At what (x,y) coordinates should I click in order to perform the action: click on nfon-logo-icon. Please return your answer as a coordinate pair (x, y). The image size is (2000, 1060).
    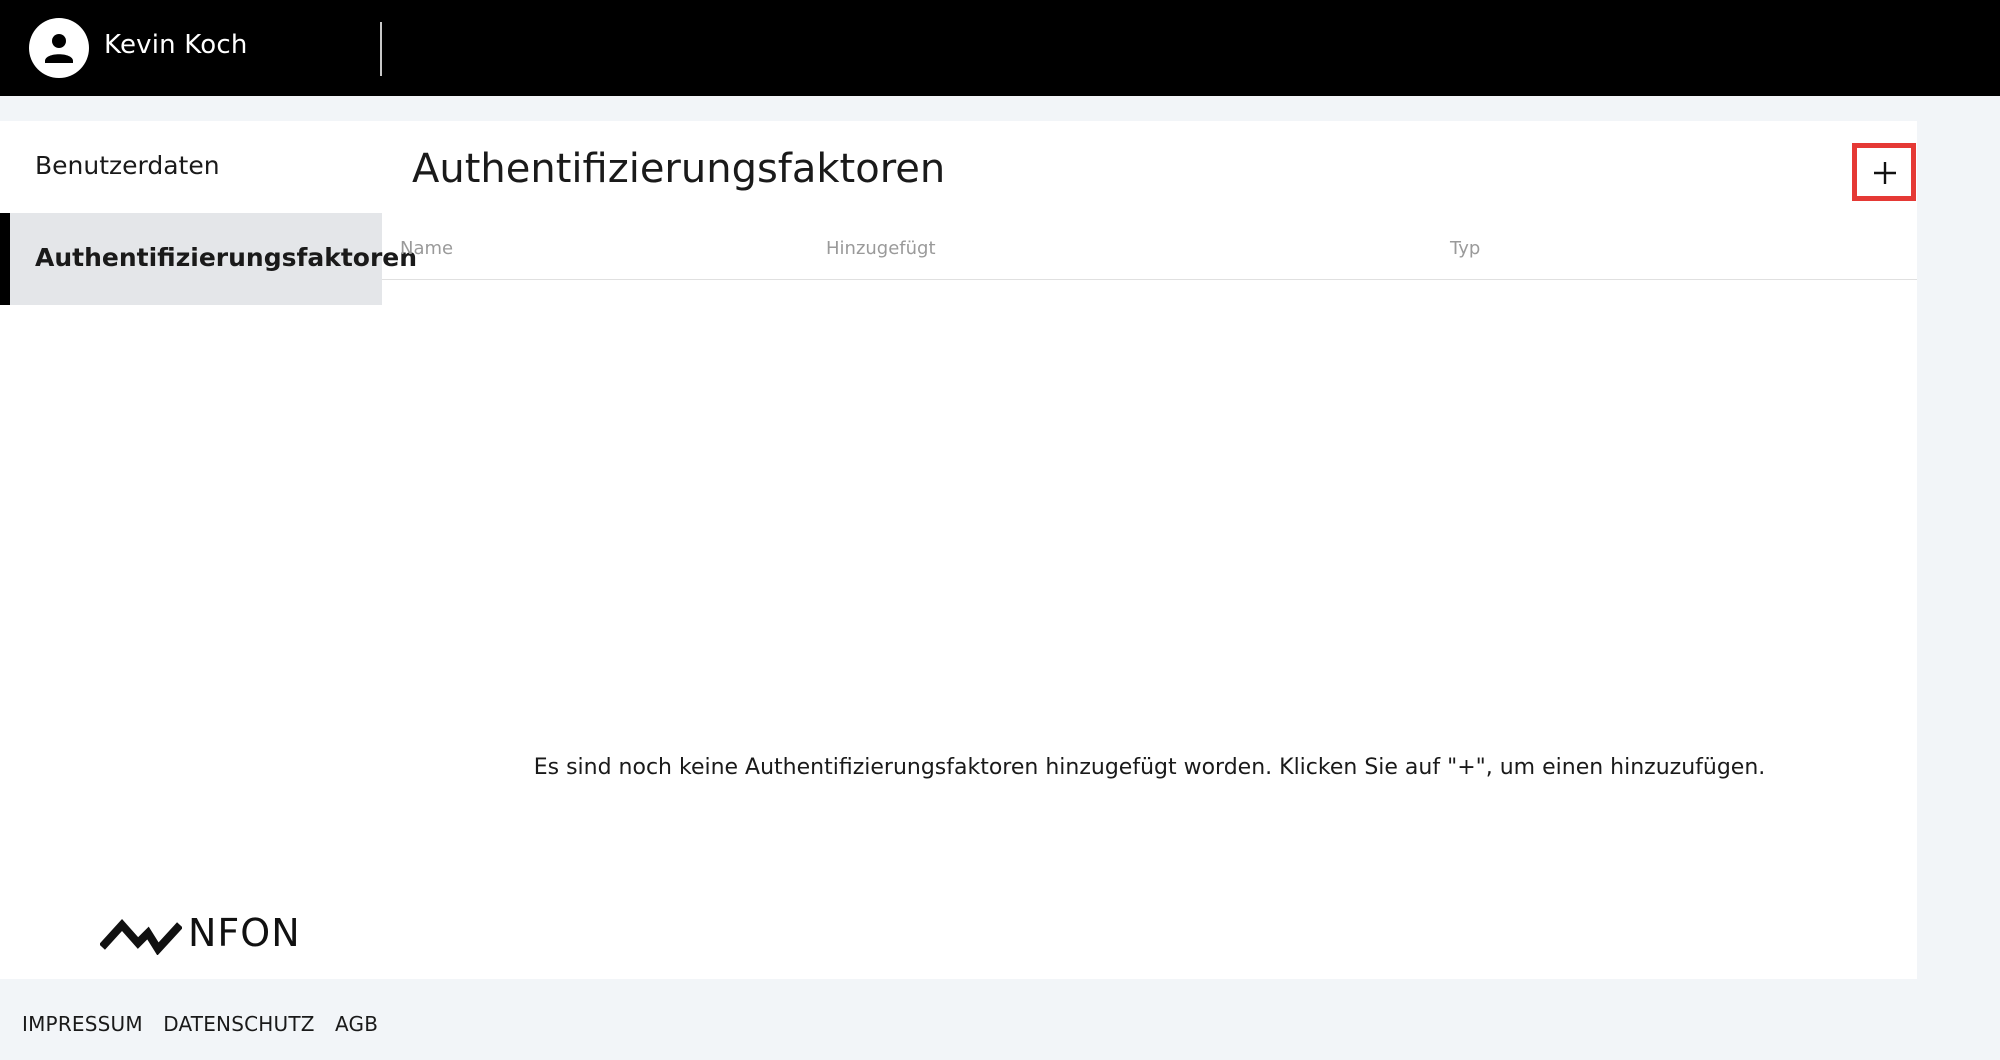
    Looking at the image, I should click on (141, 937).